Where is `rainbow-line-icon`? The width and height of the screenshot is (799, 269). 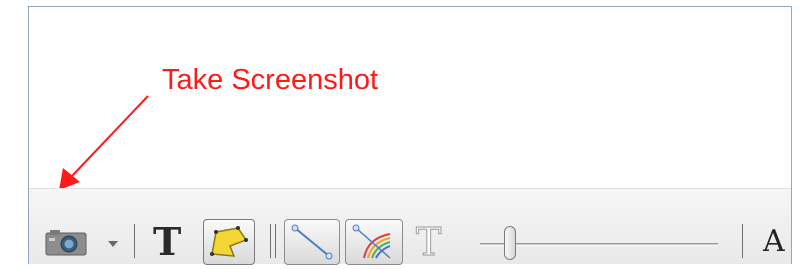 rainbow-line-icon is located at coordinates (371, 241).